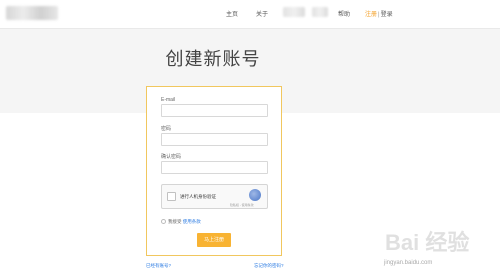 The width and height of the screenshot is (500, 275). I want to click on nav-home-link: 主页, so click(232, 13).